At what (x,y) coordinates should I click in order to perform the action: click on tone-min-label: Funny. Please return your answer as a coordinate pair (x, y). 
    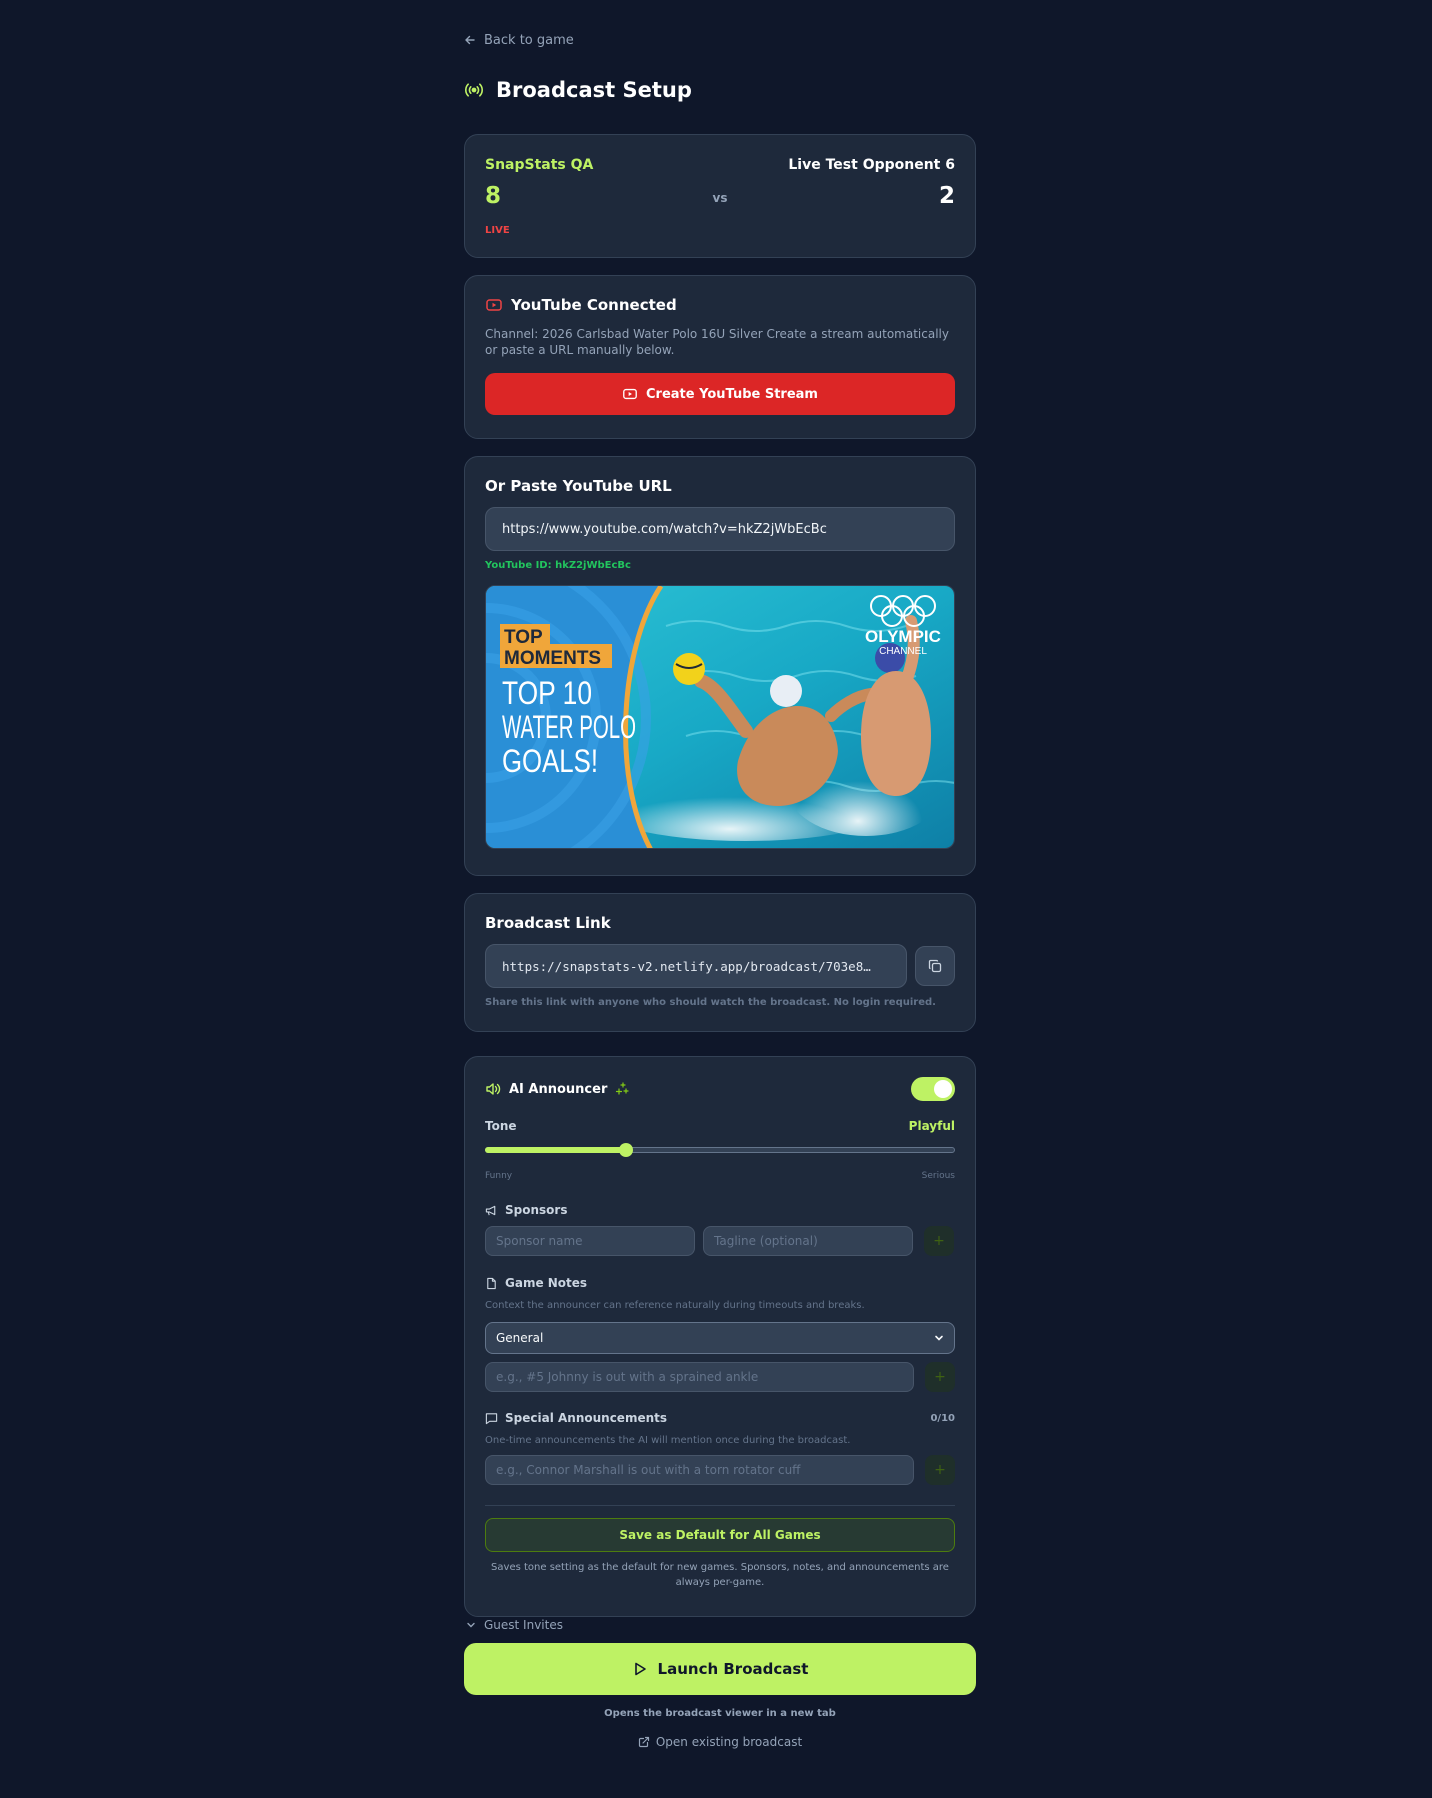
    Looking at the image, I should click on (499, 1176).